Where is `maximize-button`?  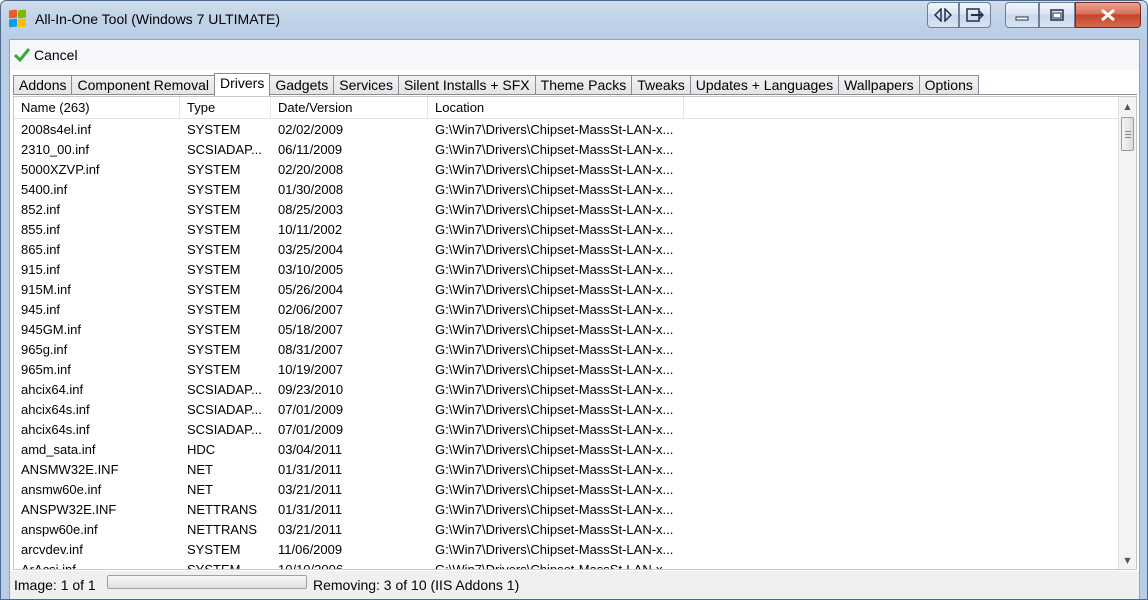 maximize-button is located at coordinates (1057, 15).